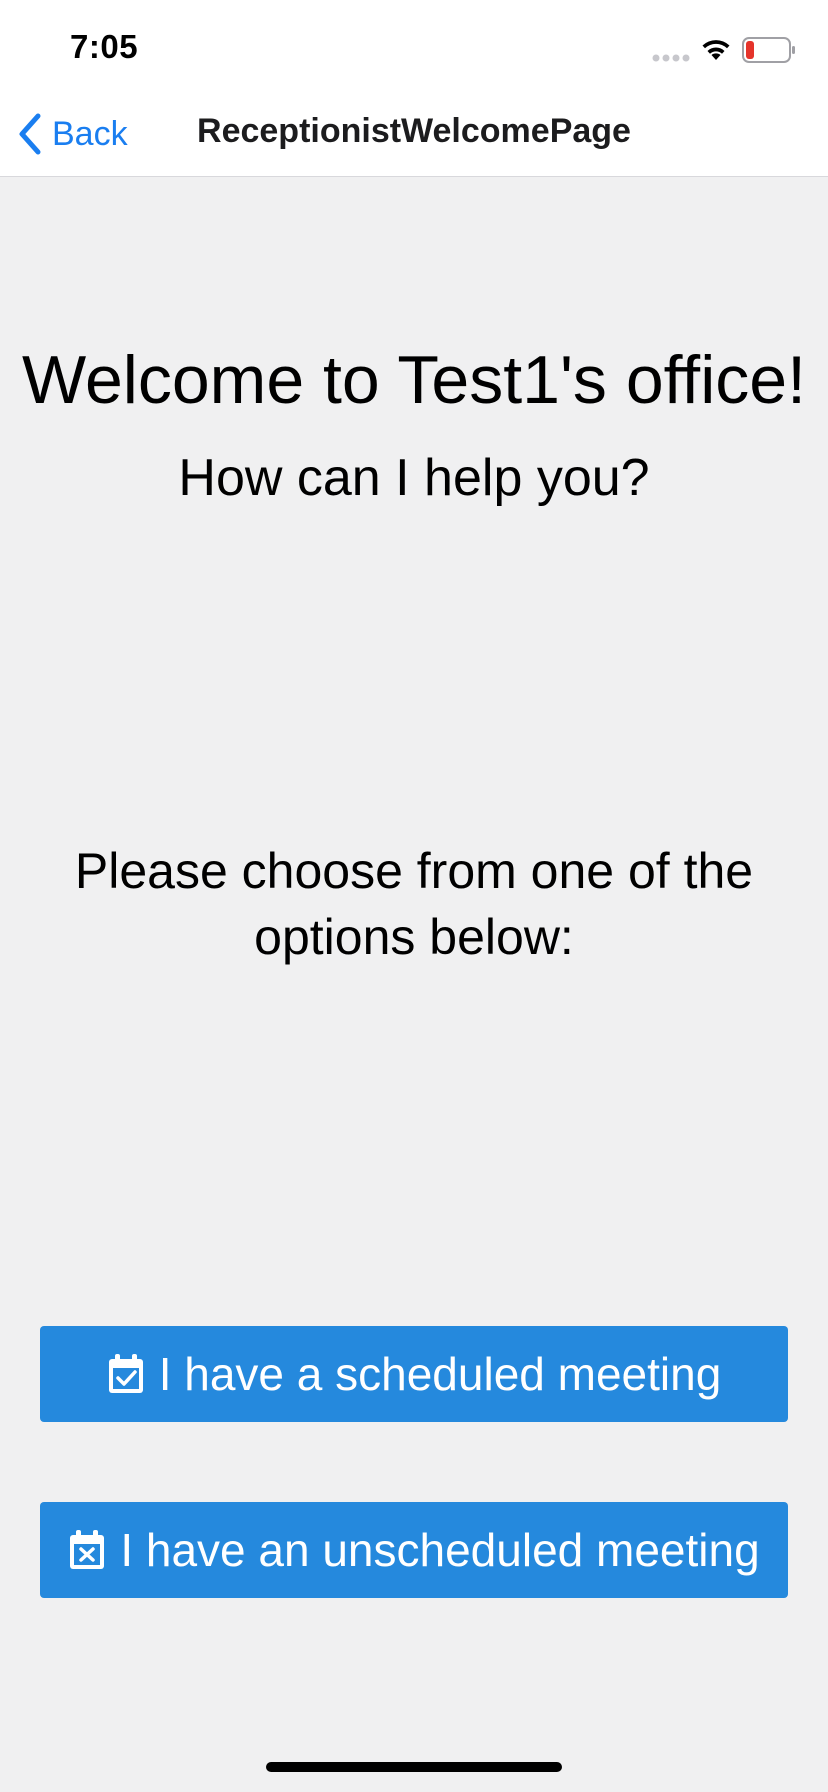  Describe the element at coordinates (440, 1374) in the screenshot. I see `scheduled-meeting-label: I have a scheduled meeting` at that location.